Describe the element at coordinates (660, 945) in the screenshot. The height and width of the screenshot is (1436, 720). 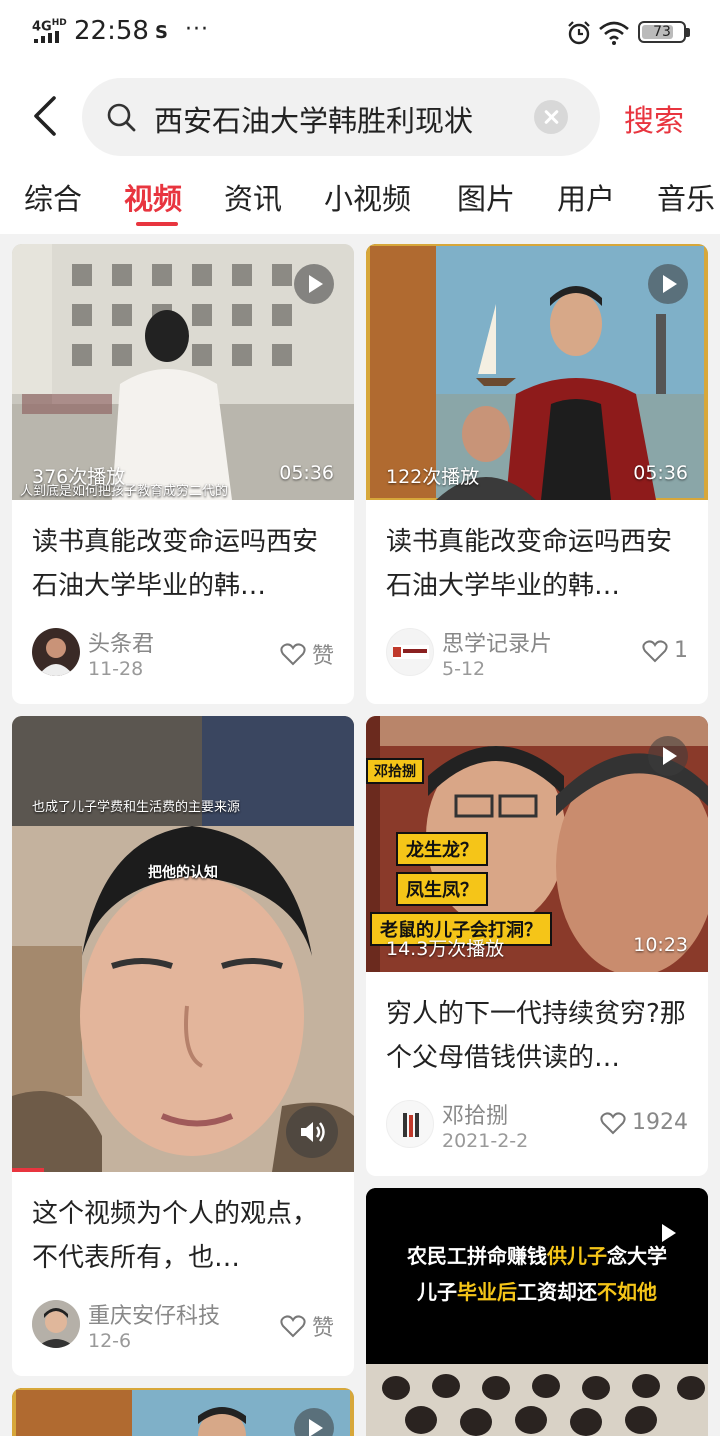
I see `duration: 10:23` at that location.